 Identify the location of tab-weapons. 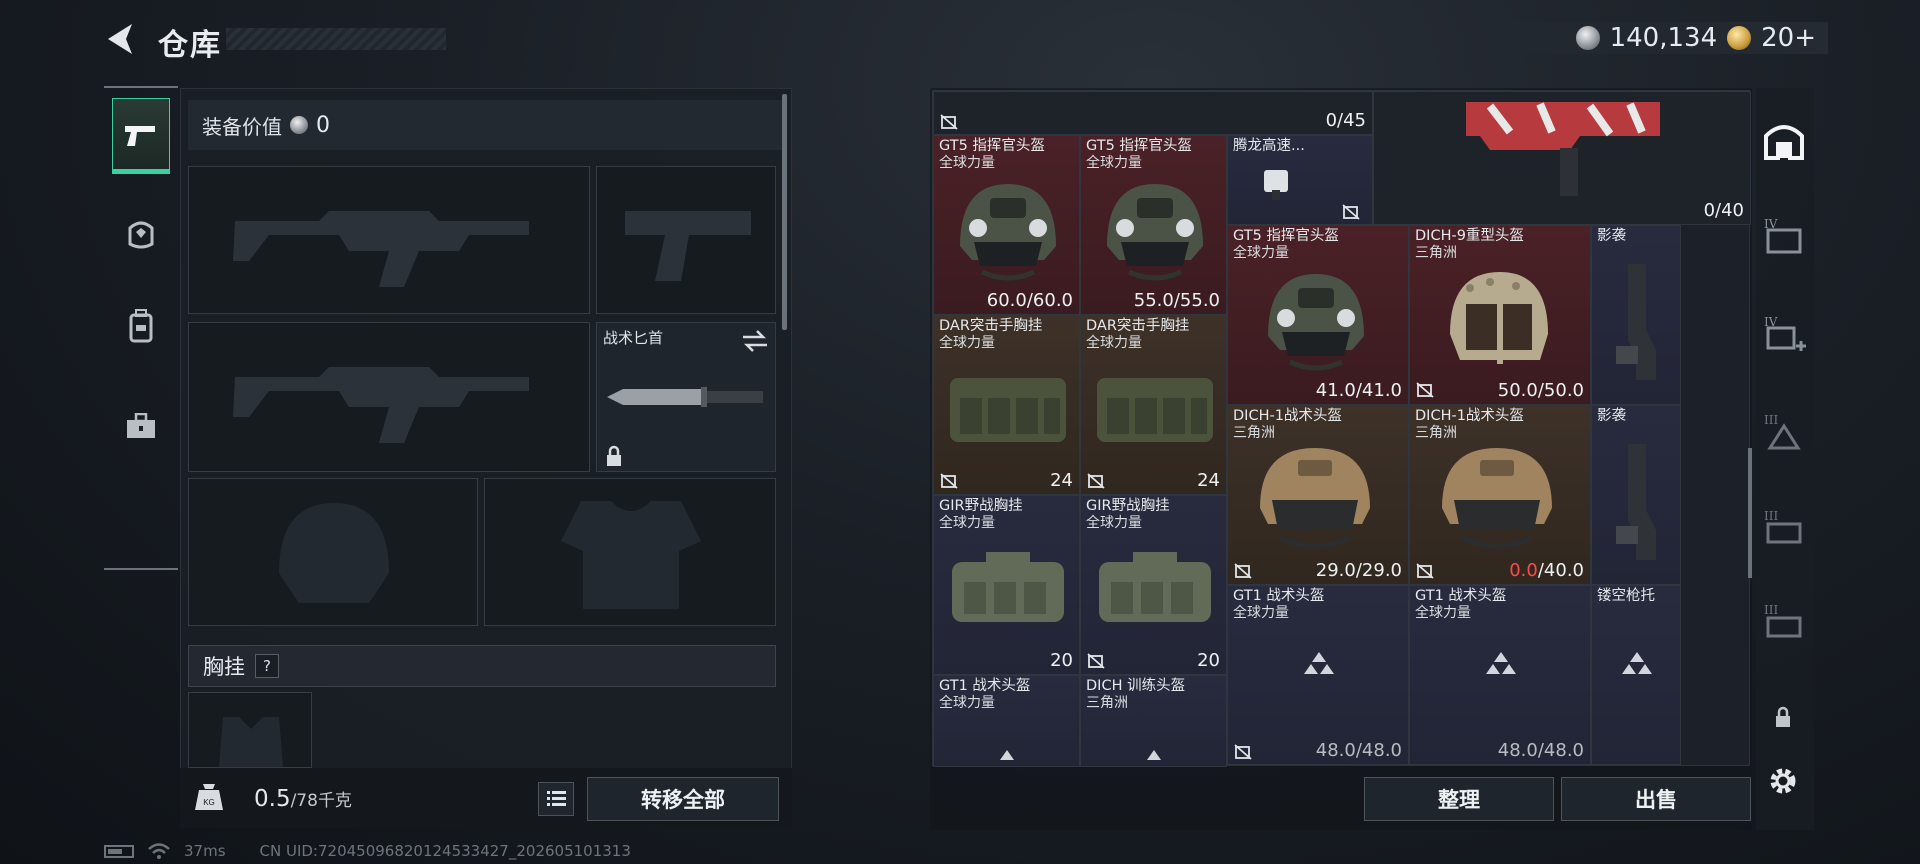
(141, 136).